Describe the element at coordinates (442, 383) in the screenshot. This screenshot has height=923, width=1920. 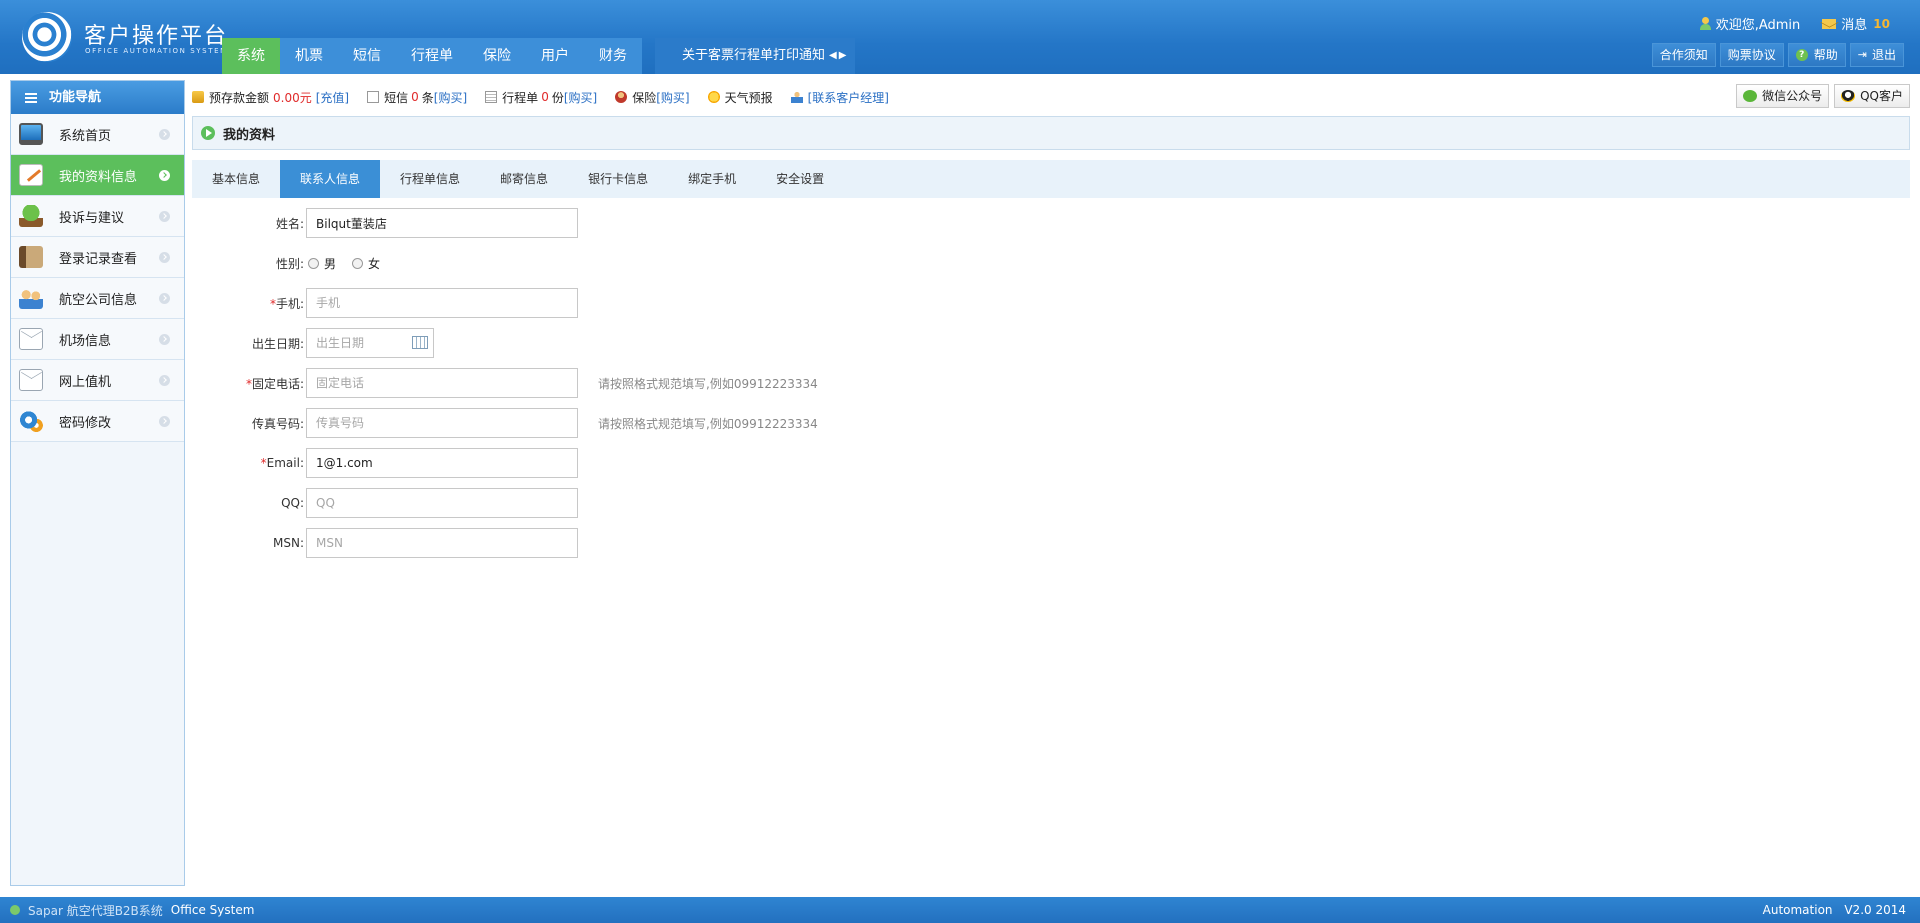
I see `phone-input` at that location.